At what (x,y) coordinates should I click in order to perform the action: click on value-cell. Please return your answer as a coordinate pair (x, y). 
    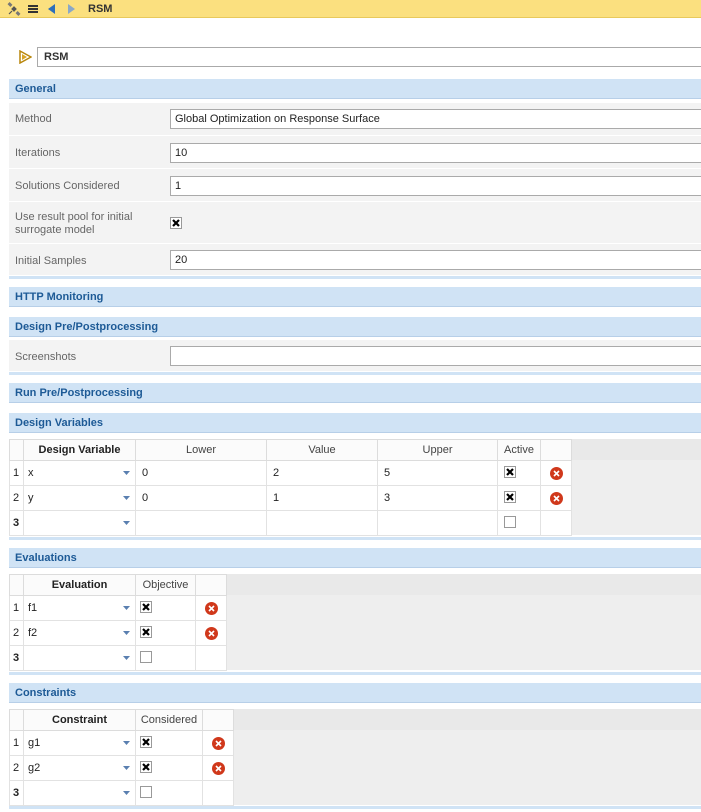
    Looking at the image, I should click on (322, 523).